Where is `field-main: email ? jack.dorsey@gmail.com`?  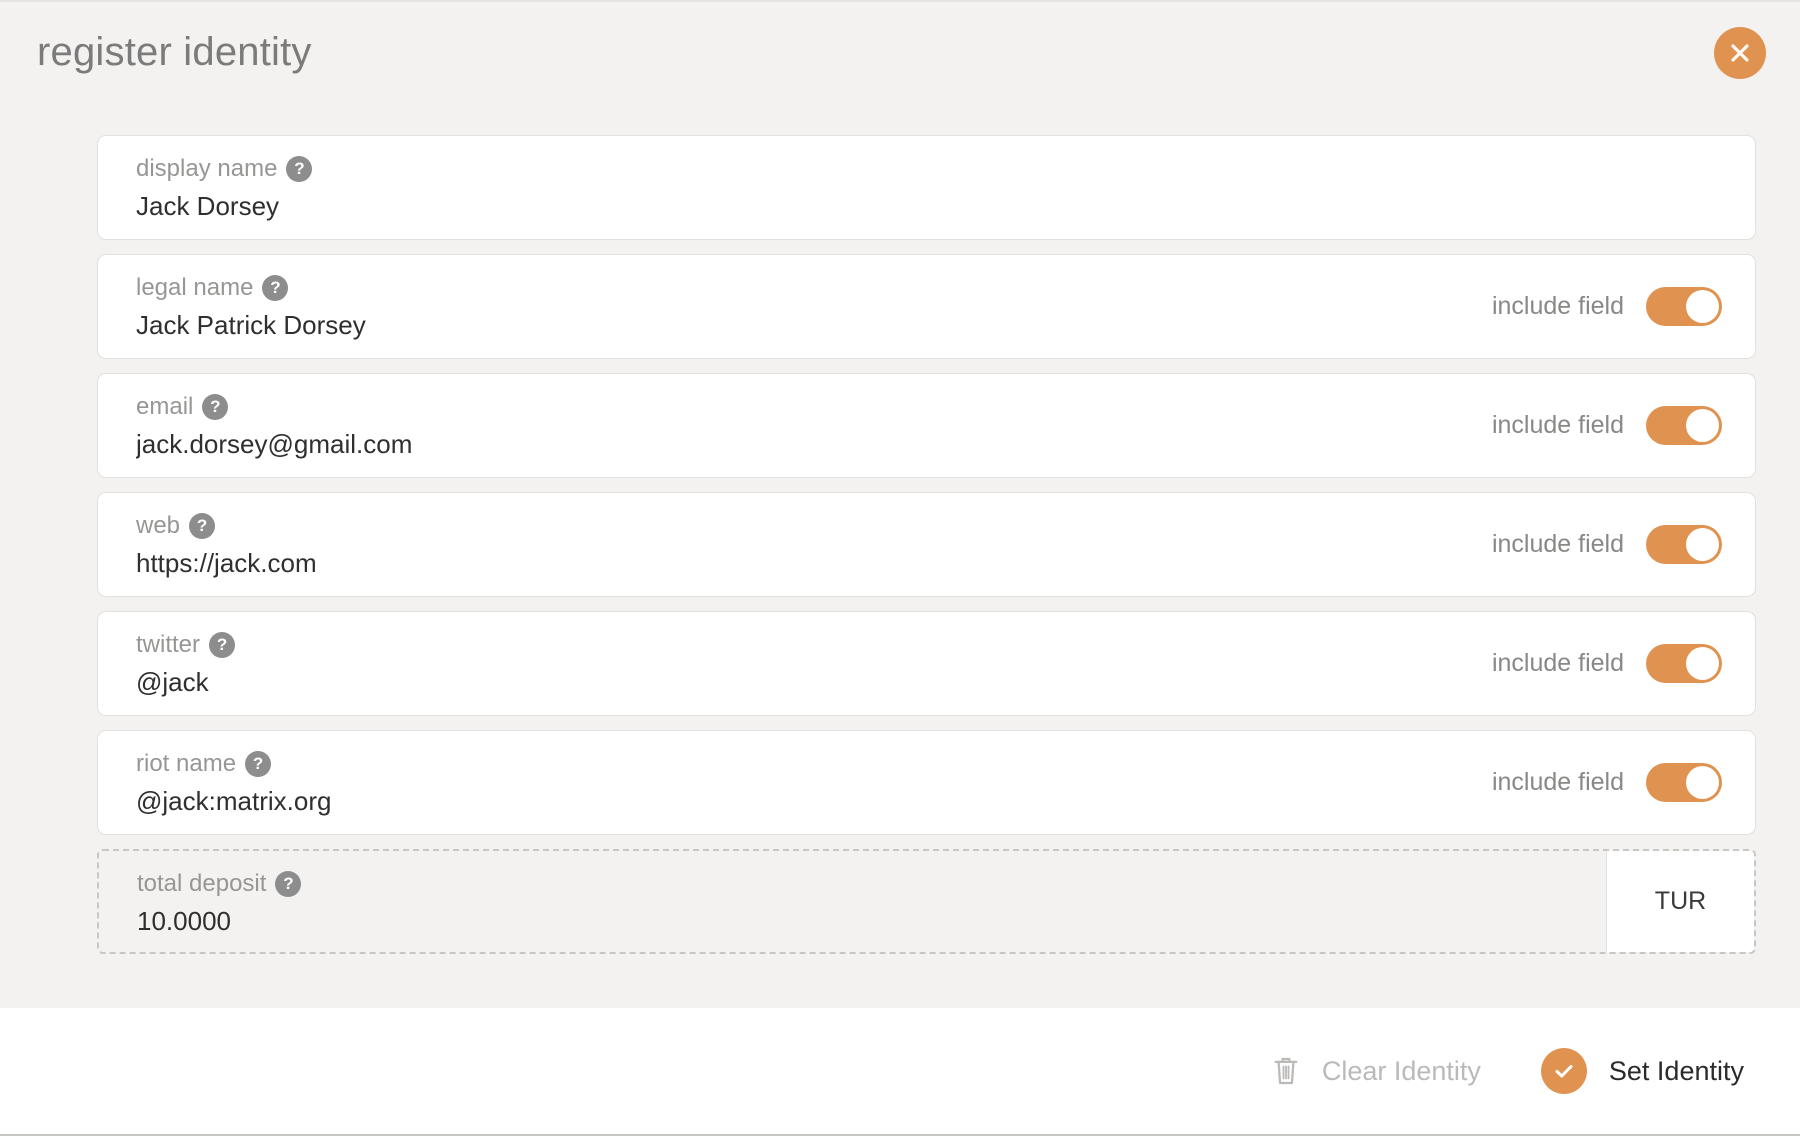 field-main: email ? jack.dorsey@gmail.com is located at coordinates (795, 425).